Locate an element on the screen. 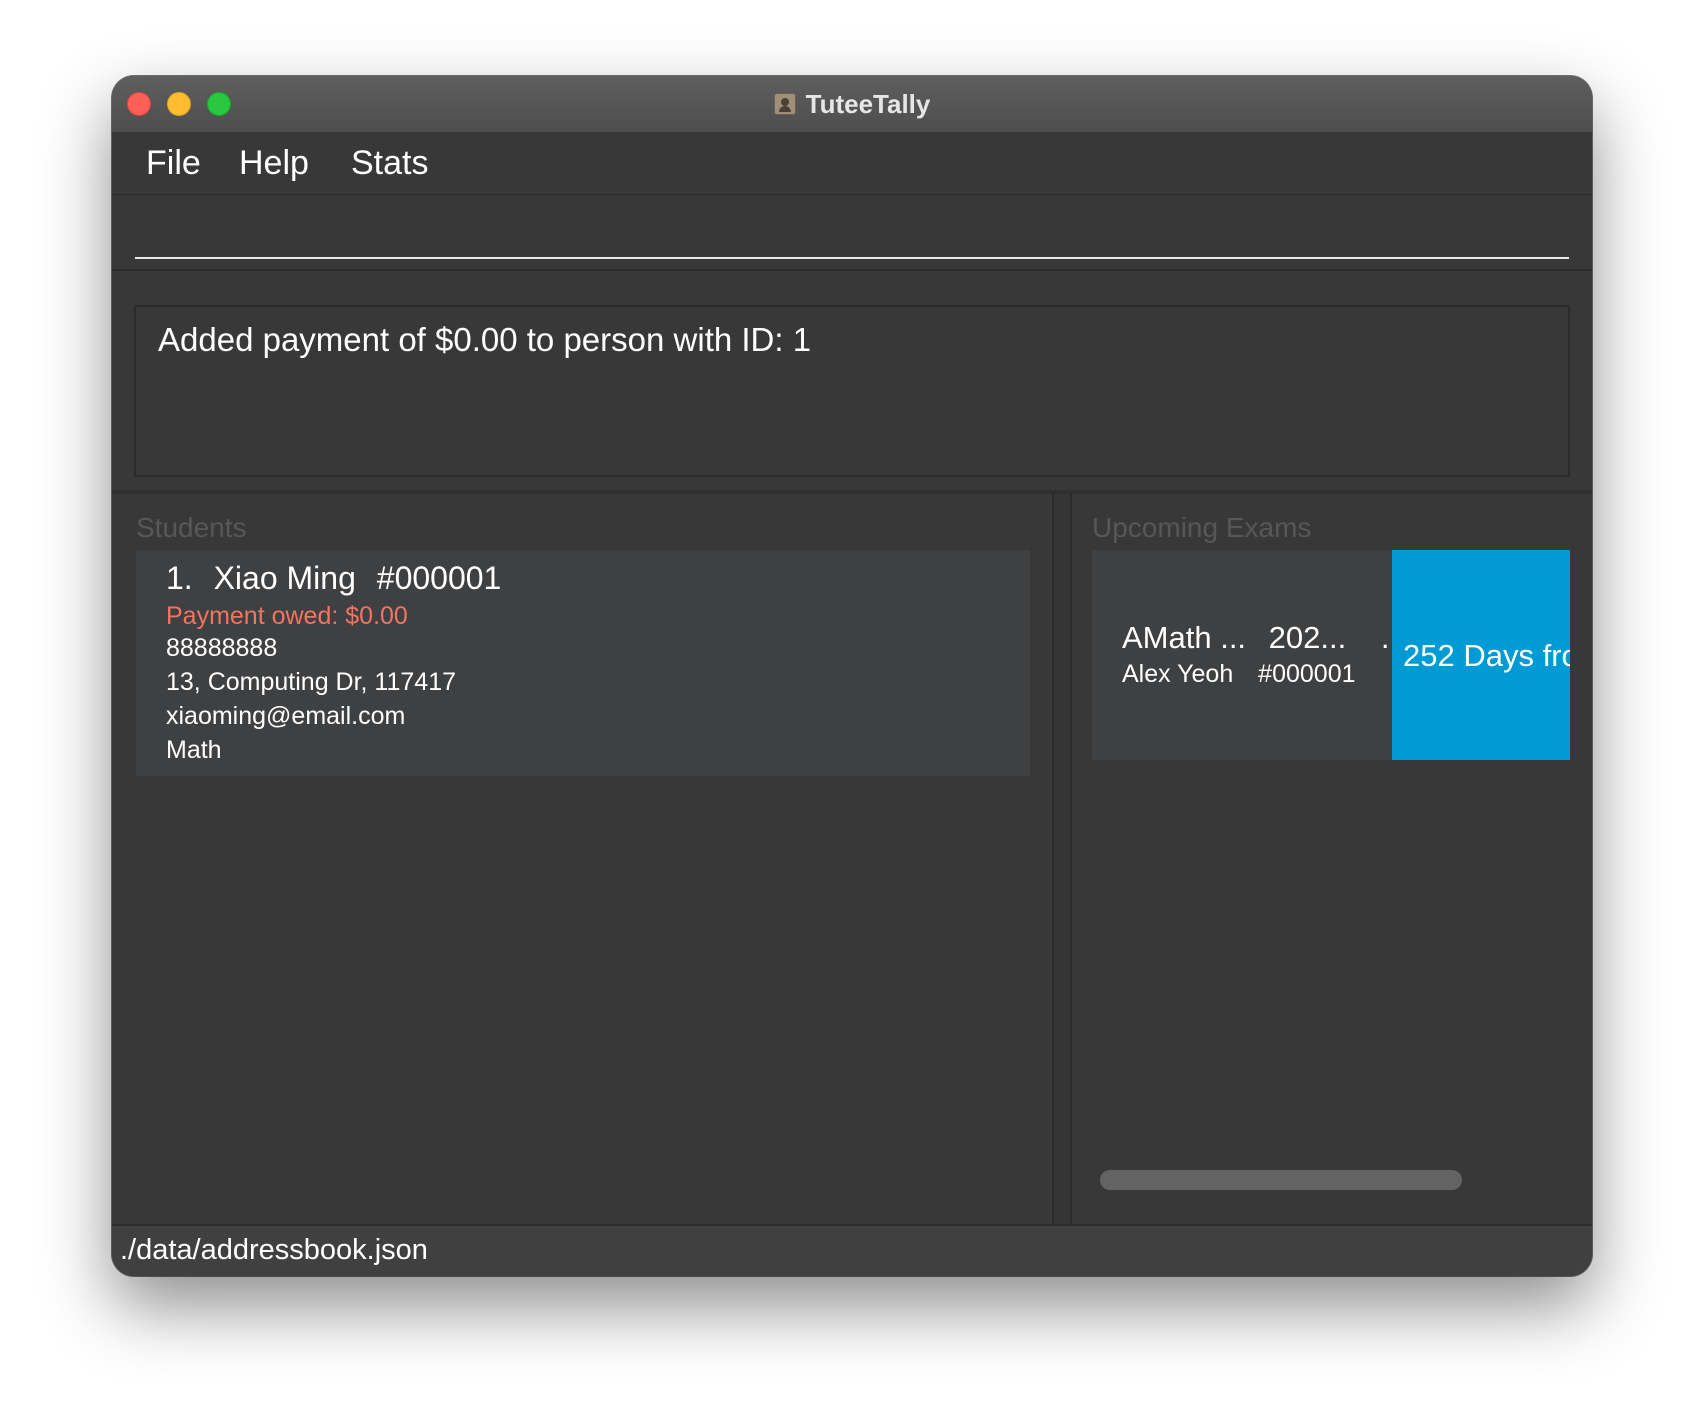 The width and height of the screenshot is (1704, 1424). split-pane-divider is located at coordinates (1062, 859).